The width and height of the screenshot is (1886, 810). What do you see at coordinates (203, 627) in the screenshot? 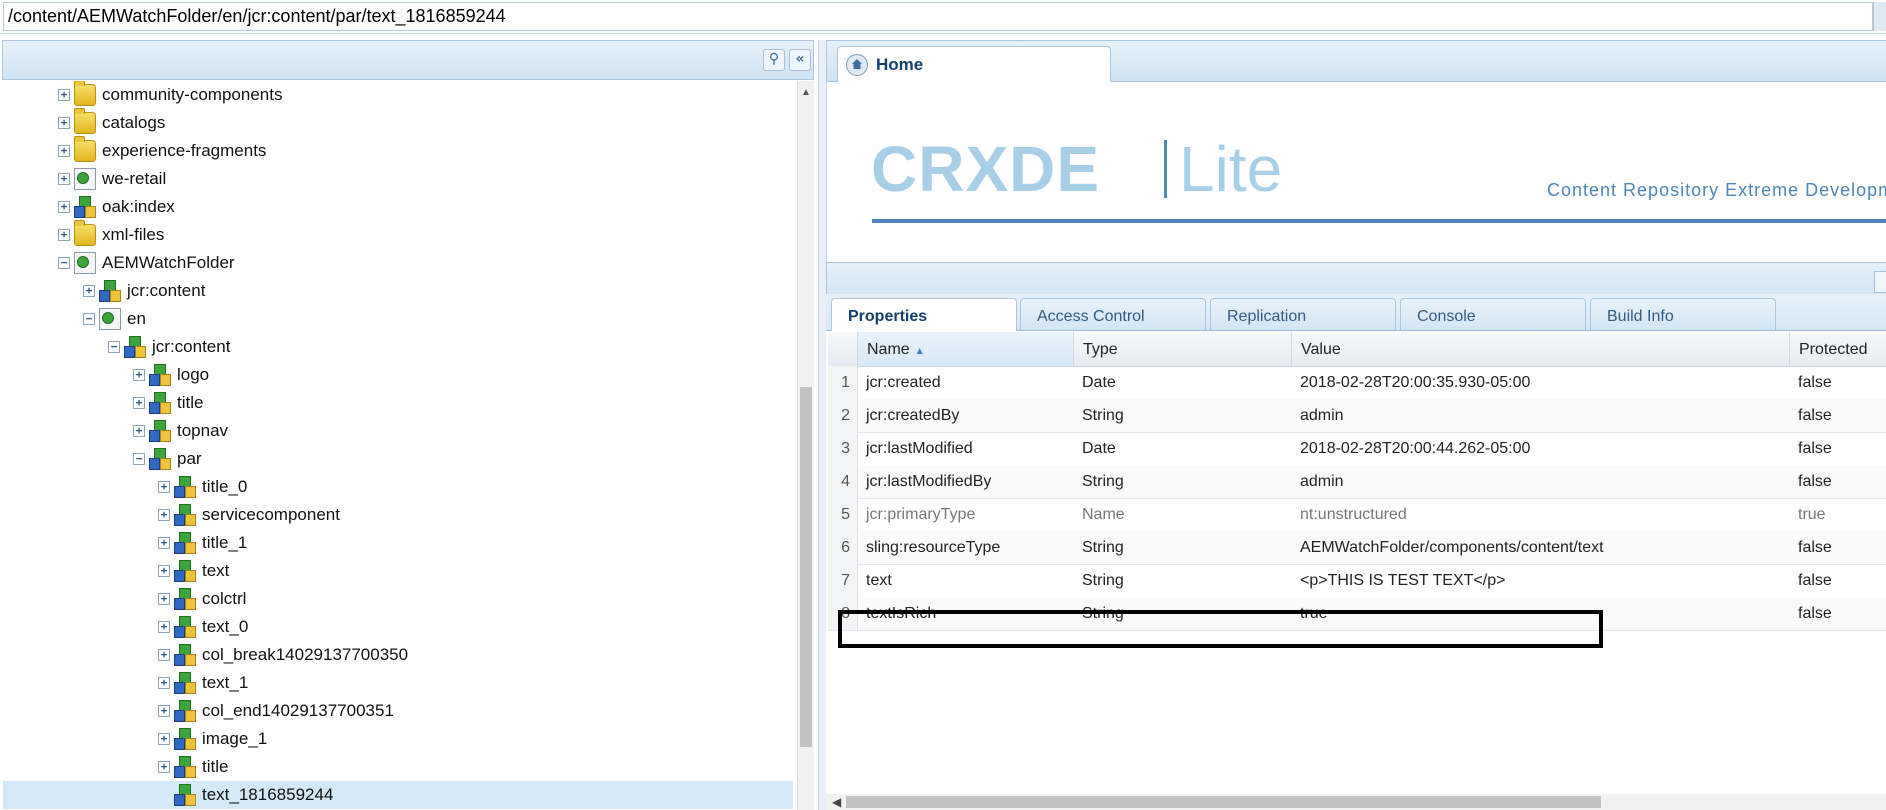
I see `tree-node: + text_0` at bounding box center [203, 627].